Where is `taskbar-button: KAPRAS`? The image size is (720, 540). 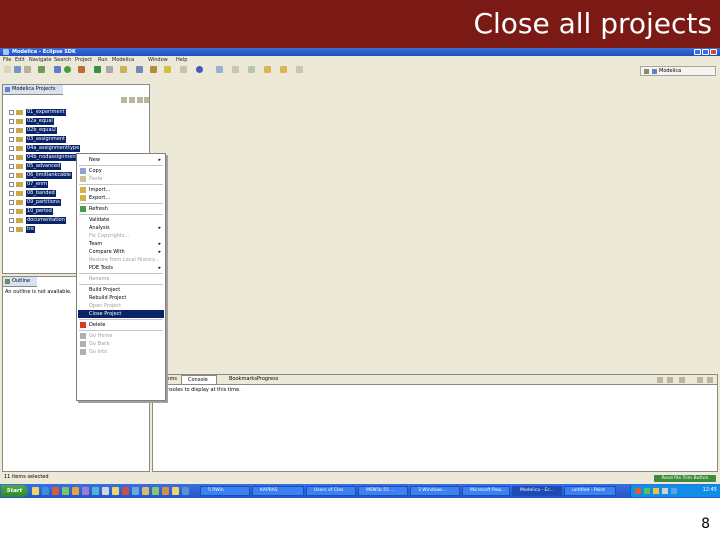 taskbar-button: KAPRAS is located at coordinates (278, 491).